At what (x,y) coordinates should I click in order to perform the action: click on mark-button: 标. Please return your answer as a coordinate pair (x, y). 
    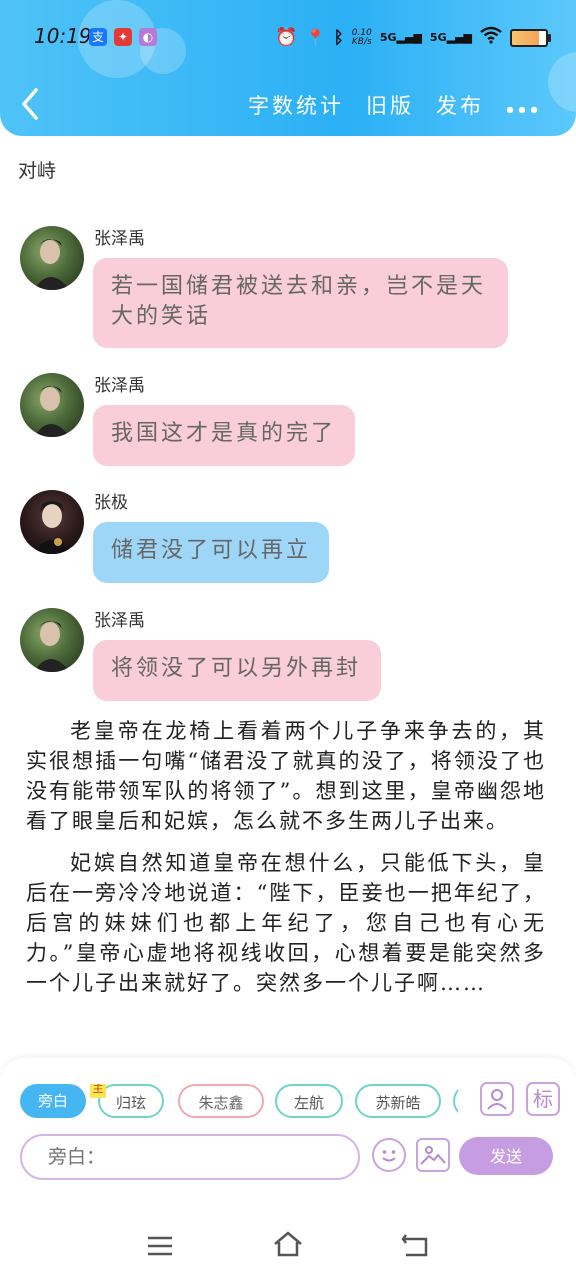
    Looking at the image, I should click on (543, 1099).